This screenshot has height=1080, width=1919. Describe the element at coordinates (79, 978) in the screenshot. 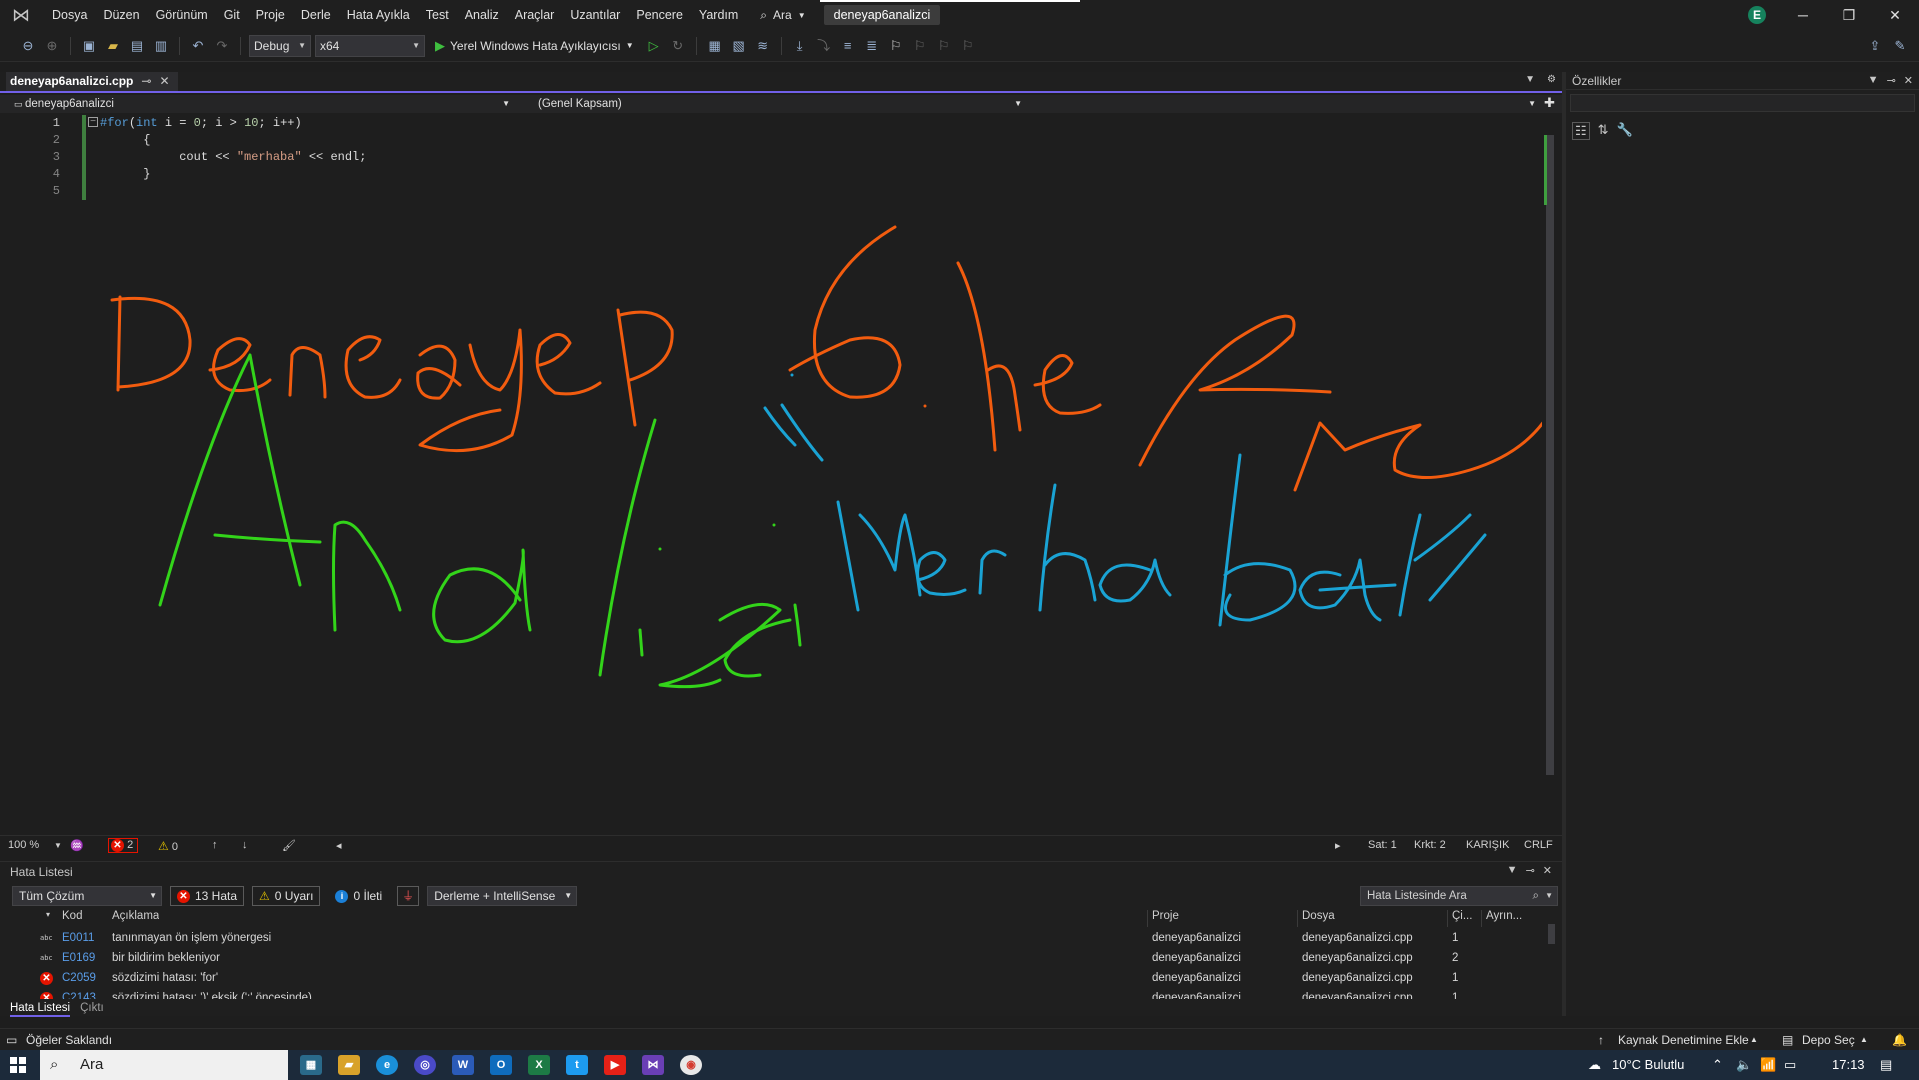

I see `error-code: C2059` at that location.